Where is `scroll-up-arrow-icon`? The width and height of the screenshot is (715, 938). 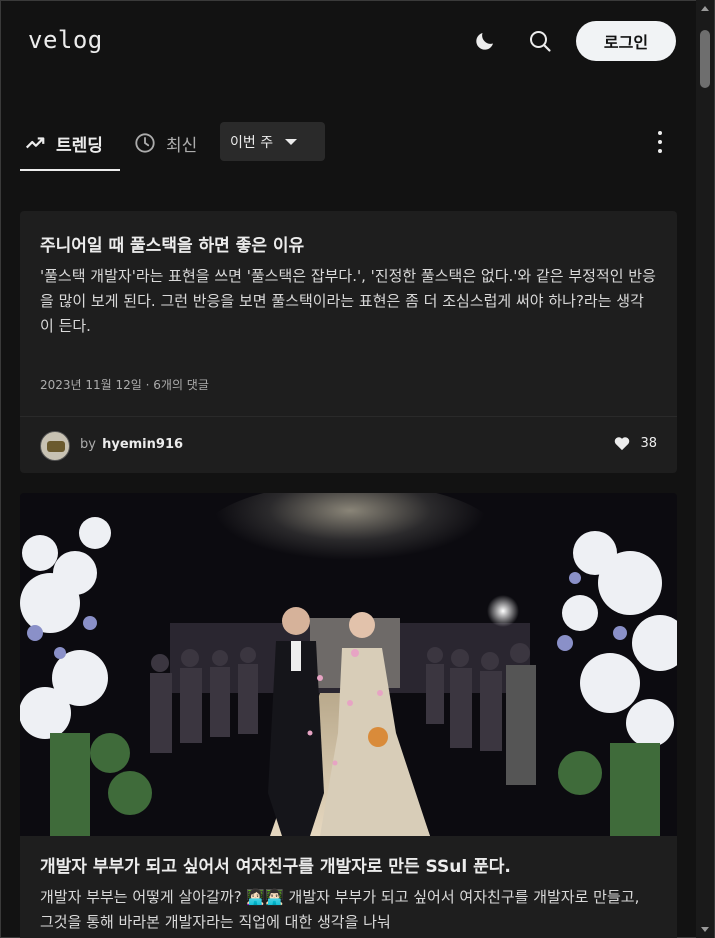 scroll-up-arrow-icon is located at coordinates (705, 8).